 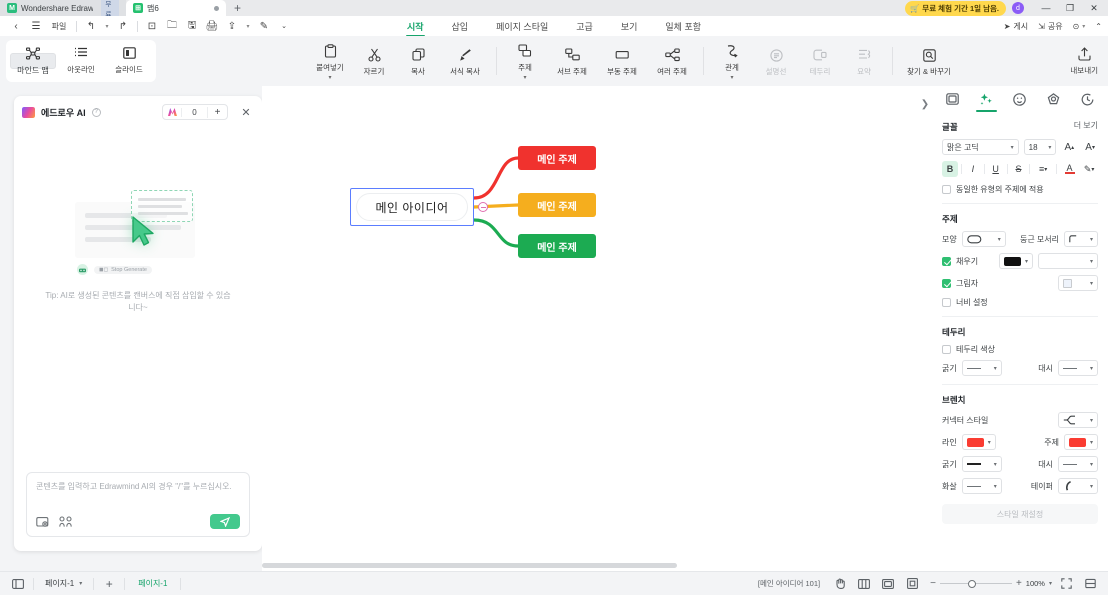 I want to click on mention-icon, so click(x=65, y=521).